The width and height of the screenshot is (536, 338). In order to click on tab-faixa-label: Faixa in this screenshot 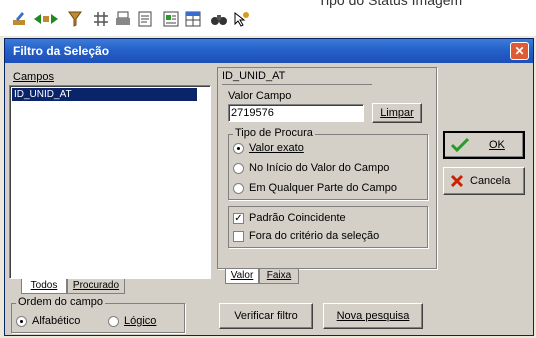, I will do `click(279, 275)`.